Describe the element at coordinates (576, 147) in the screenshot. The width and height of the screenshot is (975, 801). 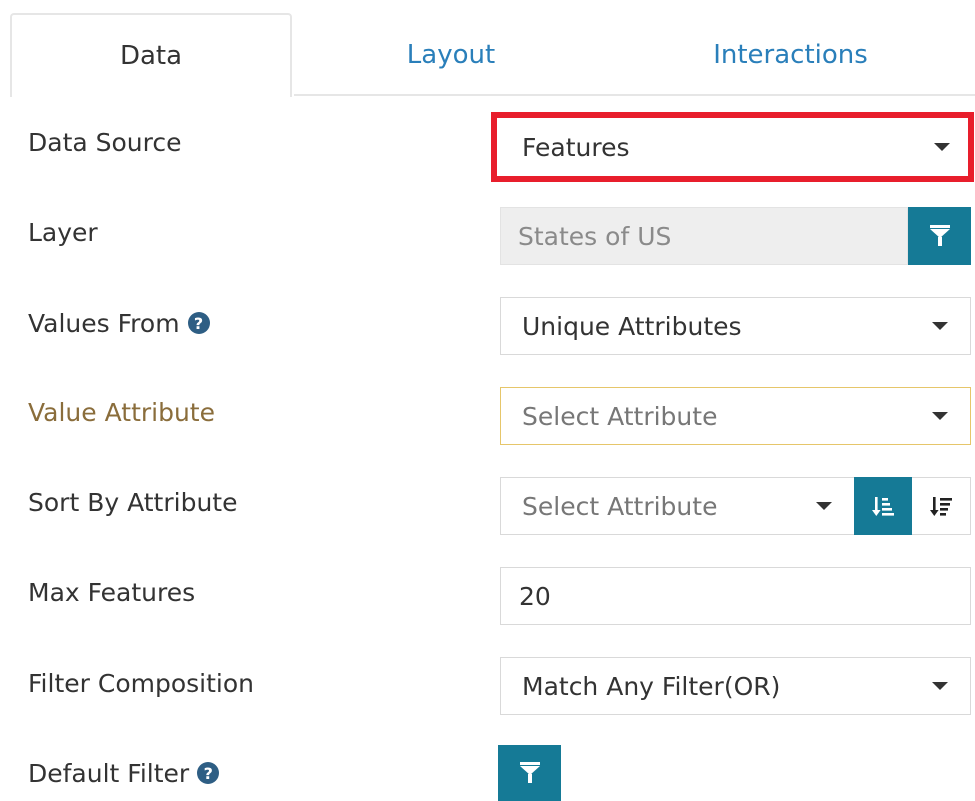
I see `data-source-value: Features` at that location.